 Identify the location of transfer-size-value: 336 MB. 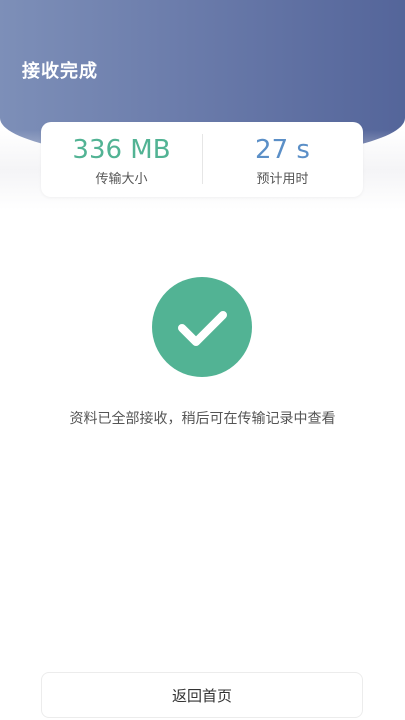
(121, 150).